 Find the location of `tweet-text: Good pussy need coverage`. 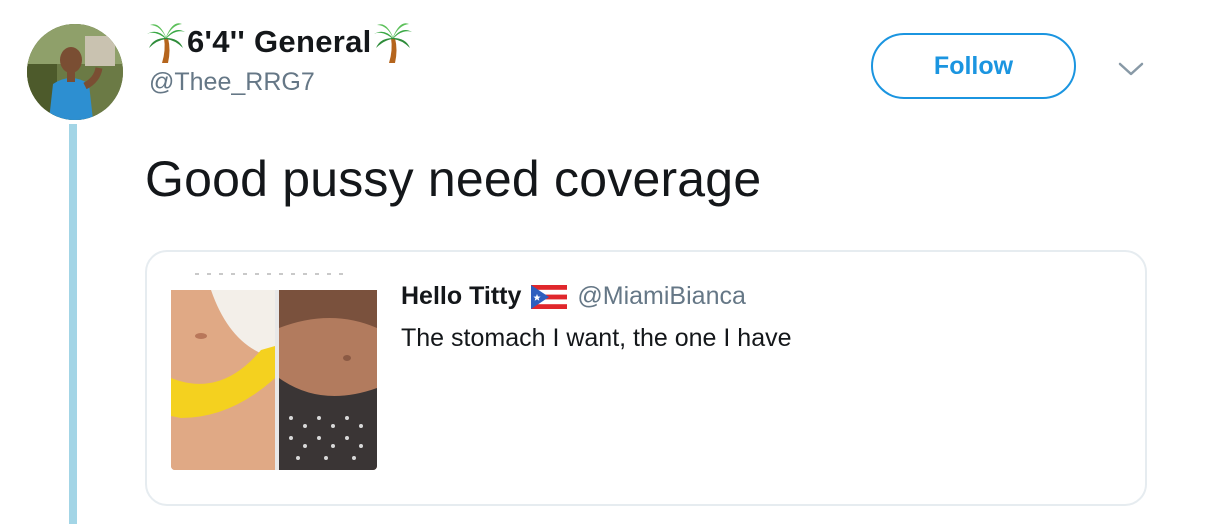

tweet-text: Good pussy need coverage is located at coordinates (453, 179).